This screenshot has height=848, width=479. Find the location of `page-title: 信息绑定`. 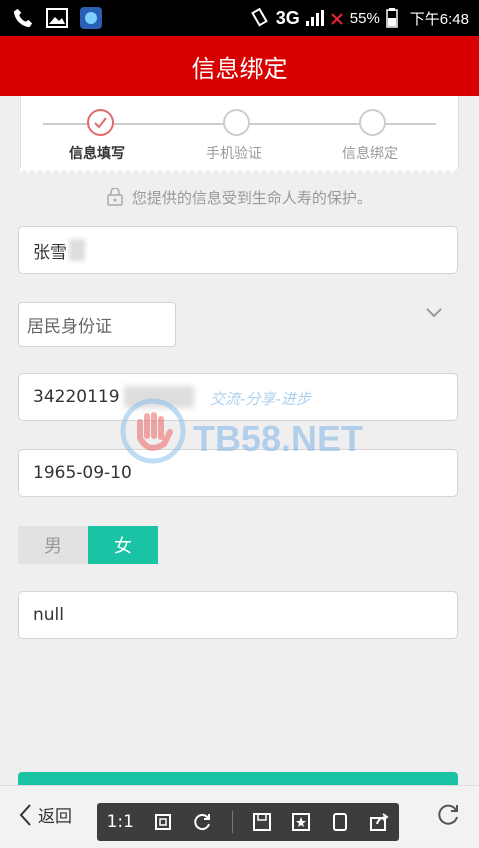

page-title: 信息绑定 is located at coordinates (239, 68).